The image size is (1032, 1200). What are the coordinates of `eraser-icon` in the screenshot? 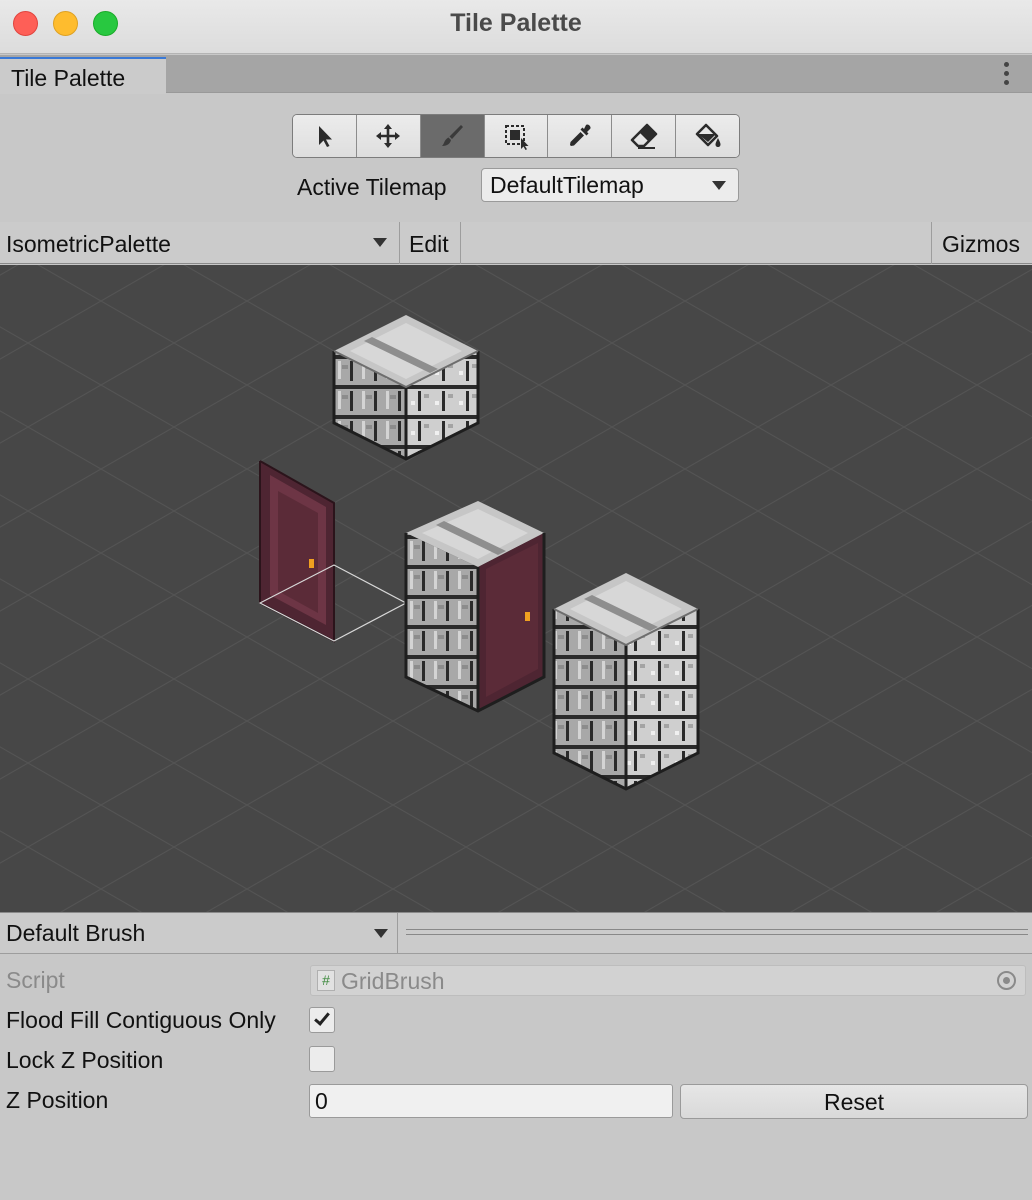 It's located at (643, 136).